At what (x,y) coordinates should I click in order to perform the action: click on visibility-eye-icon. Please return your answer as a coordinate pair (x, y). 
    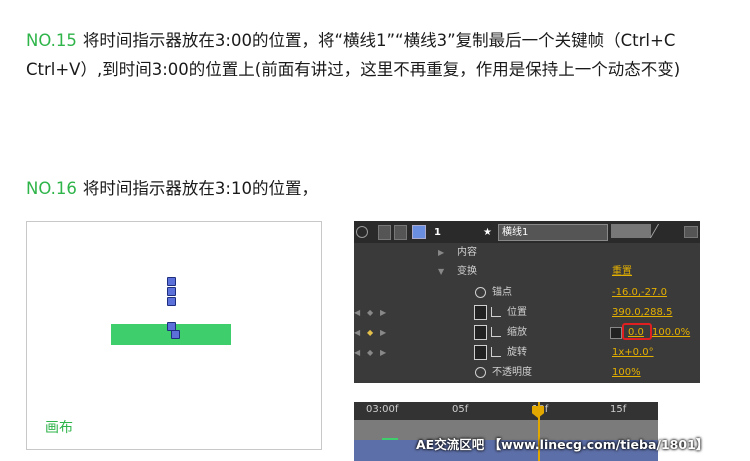
    Looking at the image, I should click on (362, 232).